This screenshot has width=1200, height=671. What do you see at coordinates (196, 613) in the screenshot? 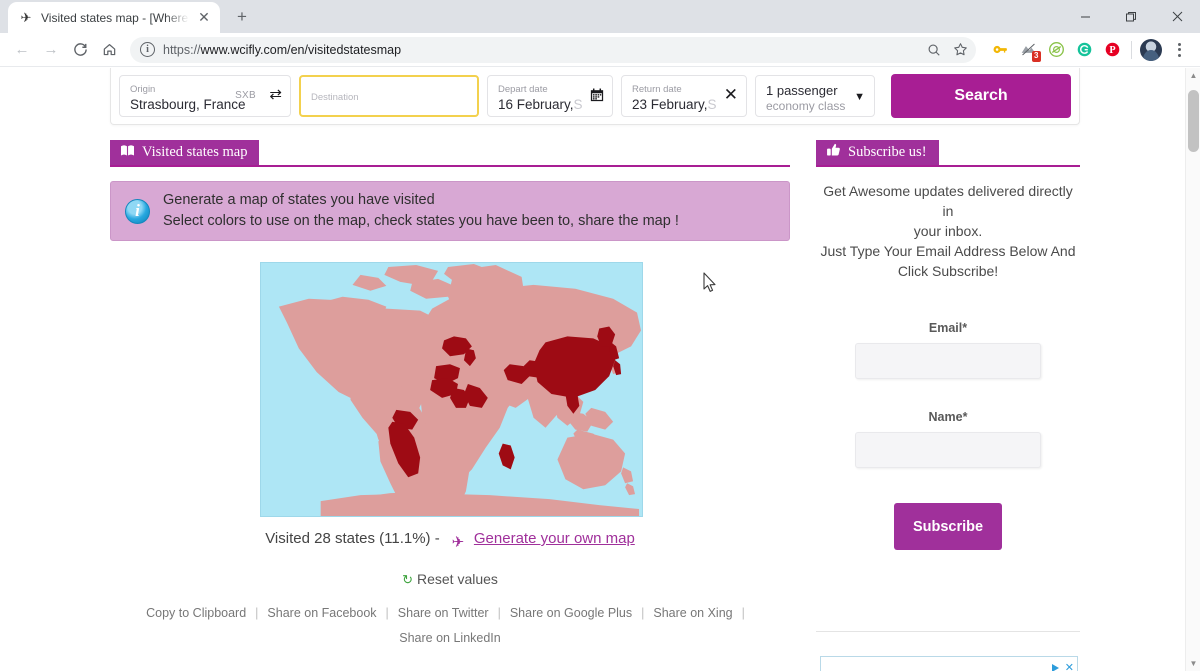
I see `copy-to-clipboard-link: Copy to Clipboard` at bounding box center [196, 613].